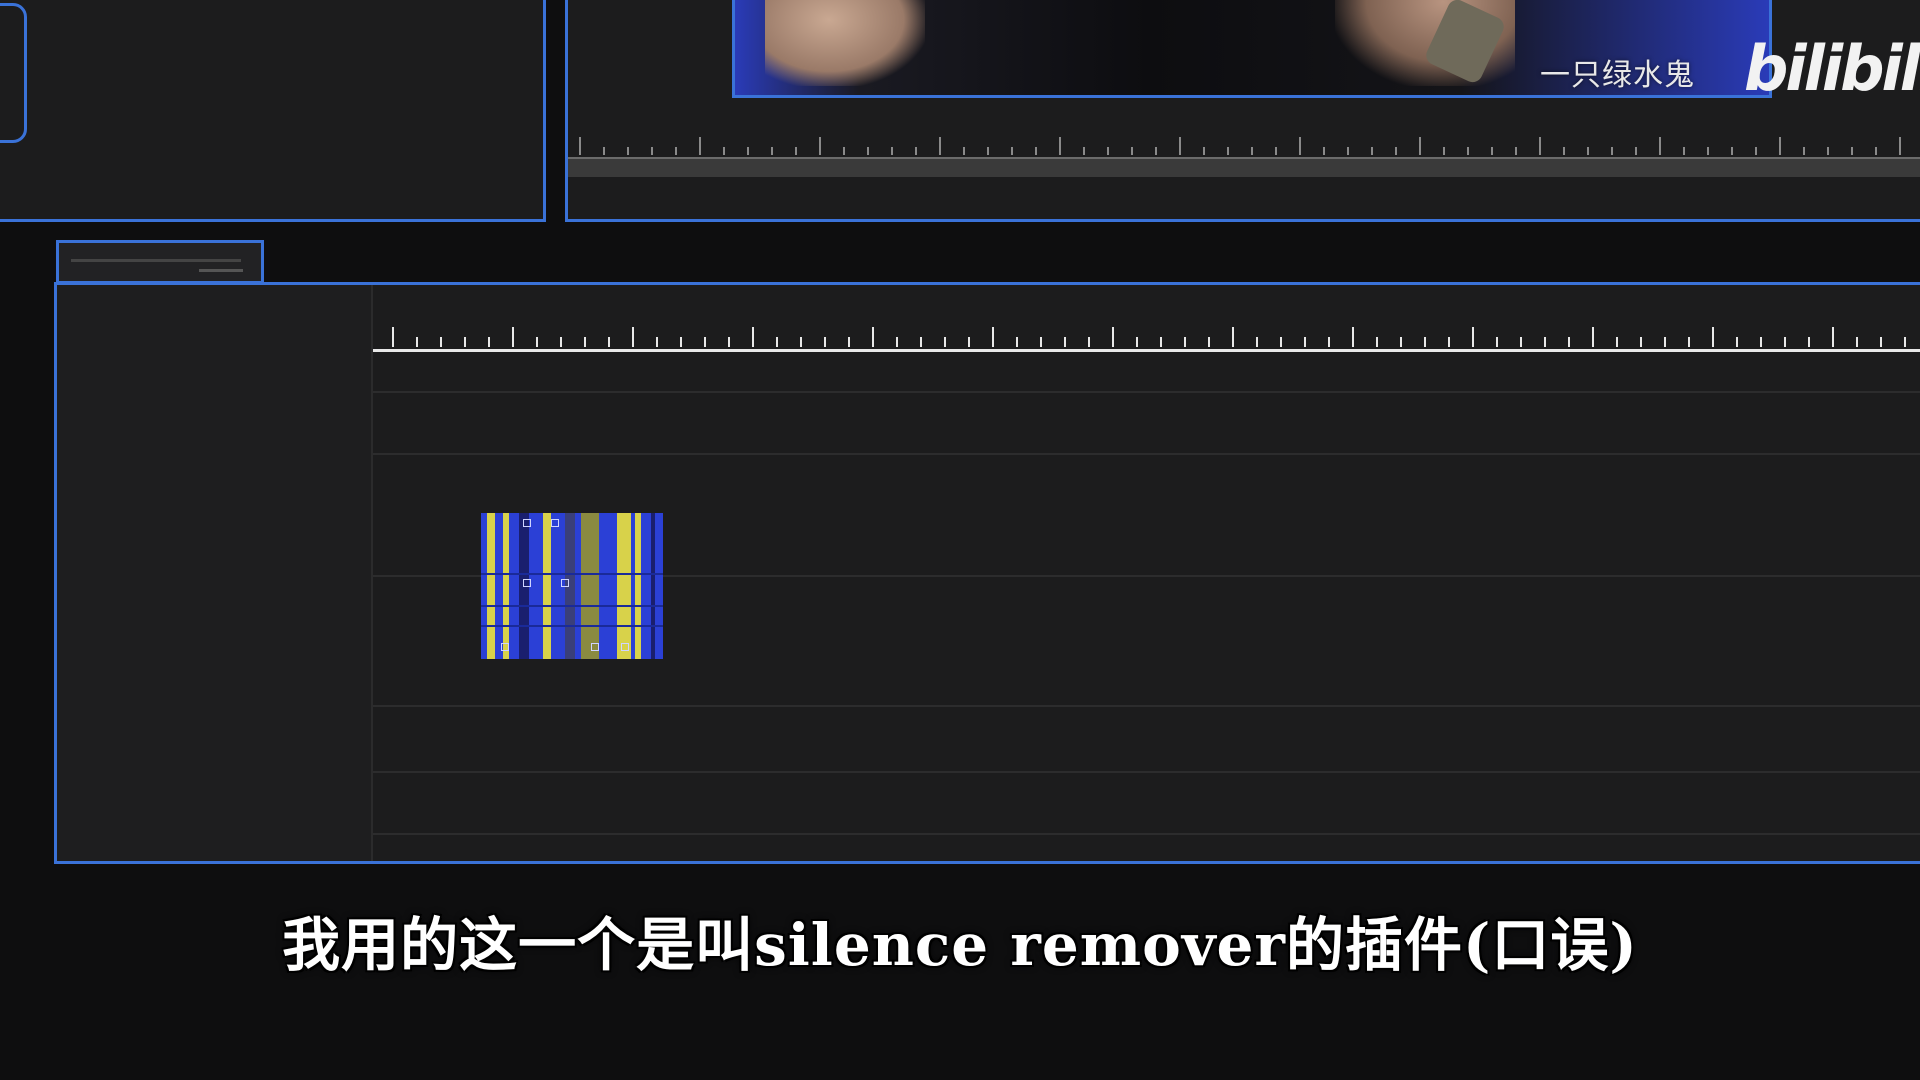 Image resolution: width=1920 pixels, height=1080 pixels. What do you see at coordinates (1617, 75) in the screenshot?
I see `channel-watermark: 一只绿水鬼` at bounding box center [1617, 75].